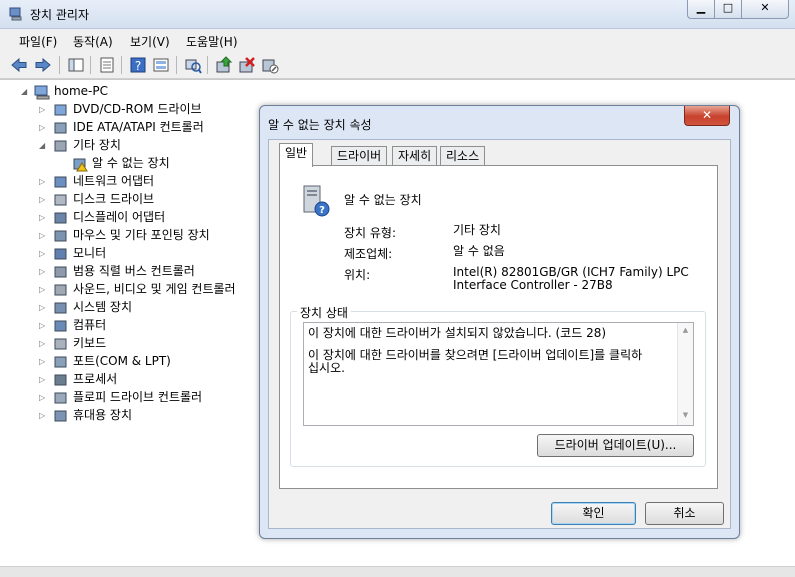  I want to click on ok-button: 확인, so click(593, 513).